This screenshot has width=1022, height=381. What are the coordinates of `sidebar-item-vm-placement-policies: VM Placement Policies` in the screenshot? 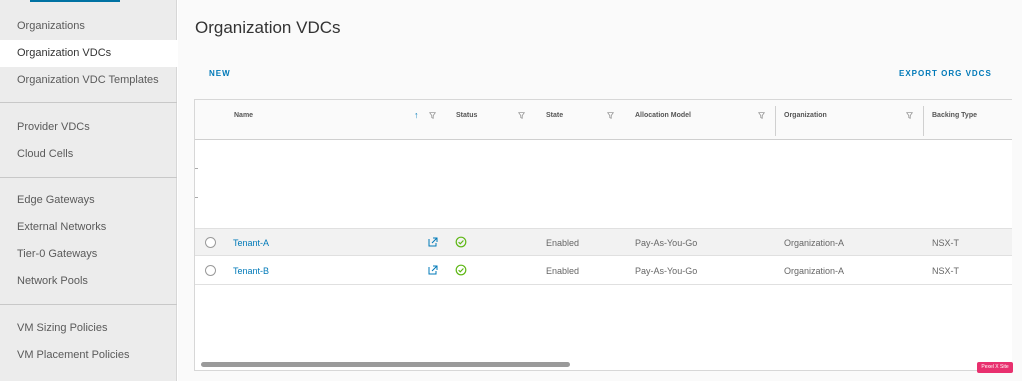 It's located at (88, 355).